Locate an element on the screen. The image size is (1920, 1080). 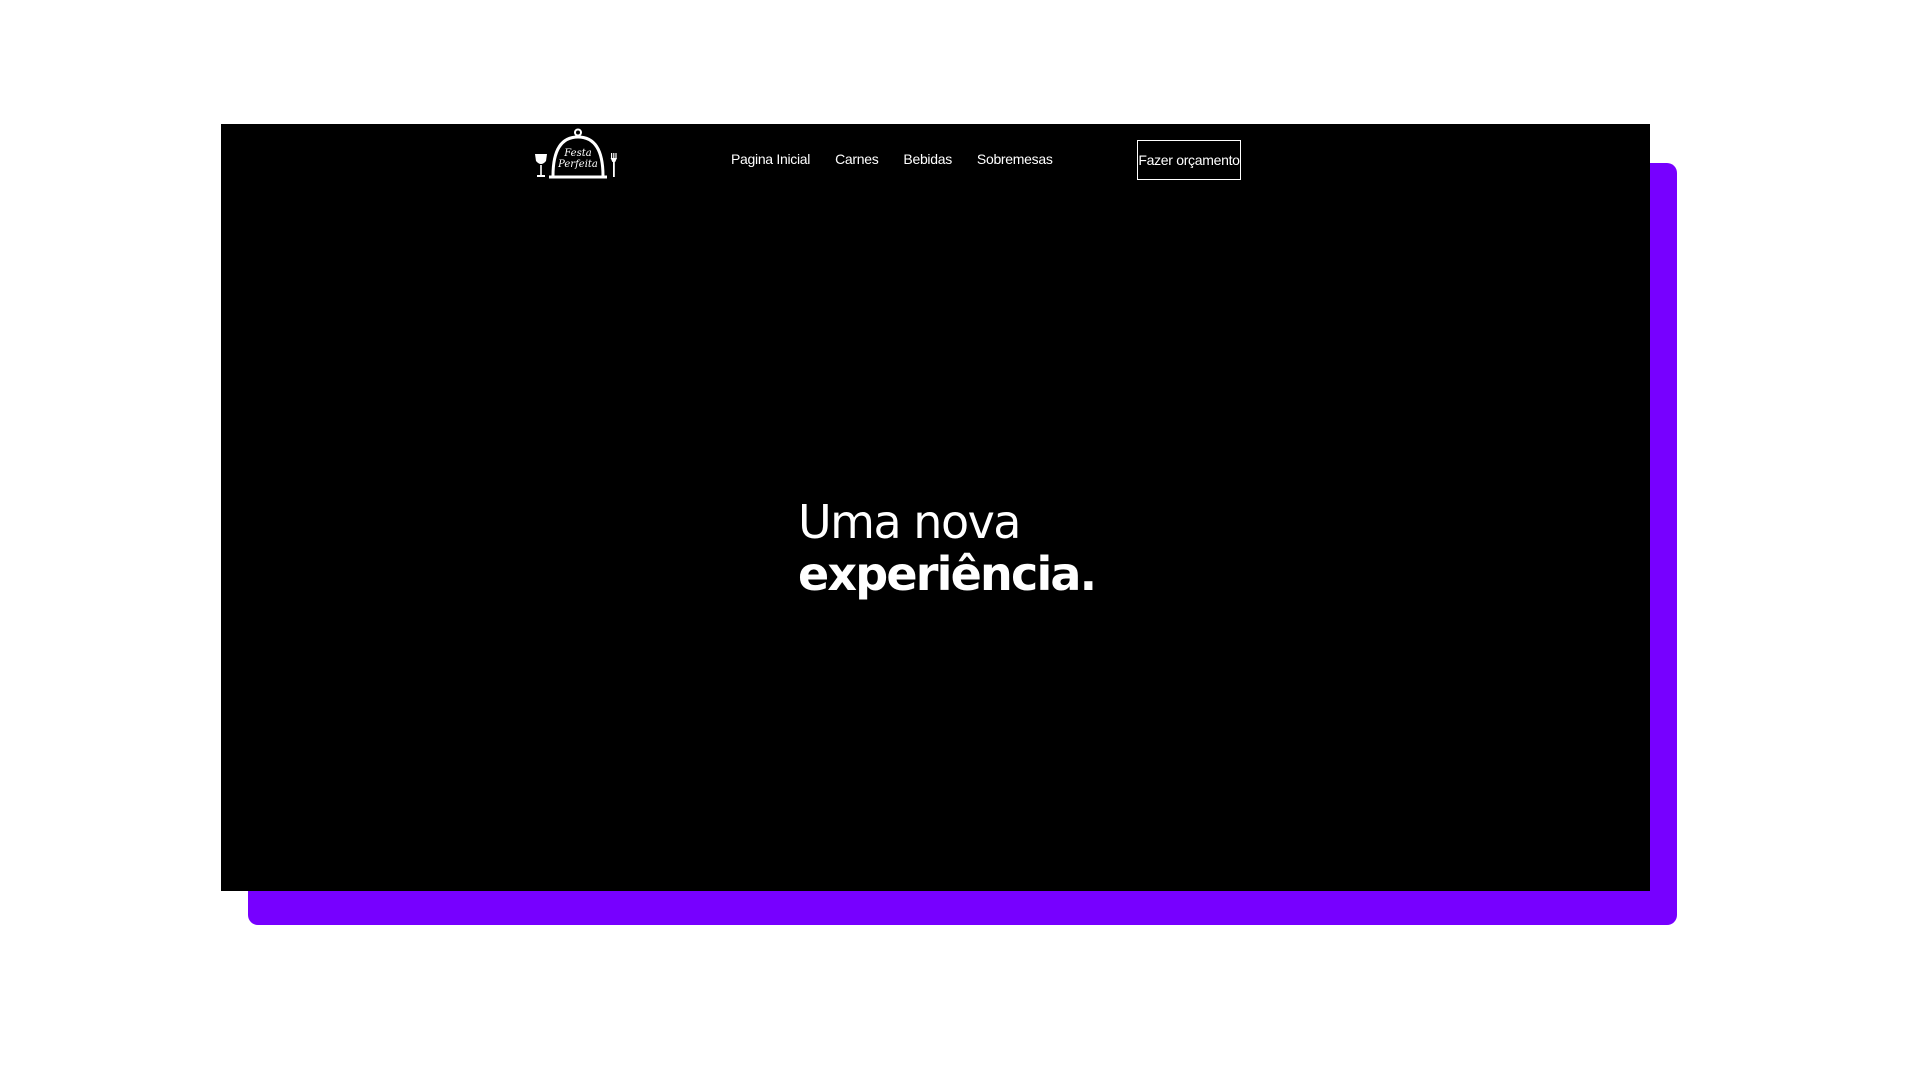
cloche-icon: Festa Perfeita is located at coordinates (578, 153).